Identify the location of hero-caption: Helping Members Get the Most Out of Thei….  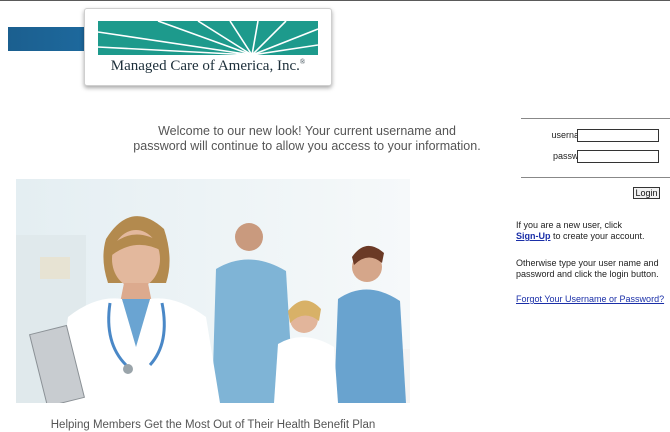
(213, 425).